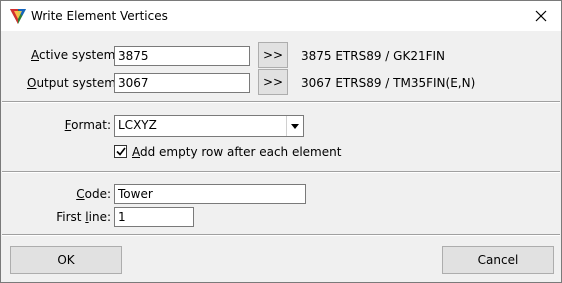 This screenshot has height=283, width=562. What do you see at coordinates (210, 194) in the screenshot?
I see `code-input: Tower` at bounding box center [210, 194].